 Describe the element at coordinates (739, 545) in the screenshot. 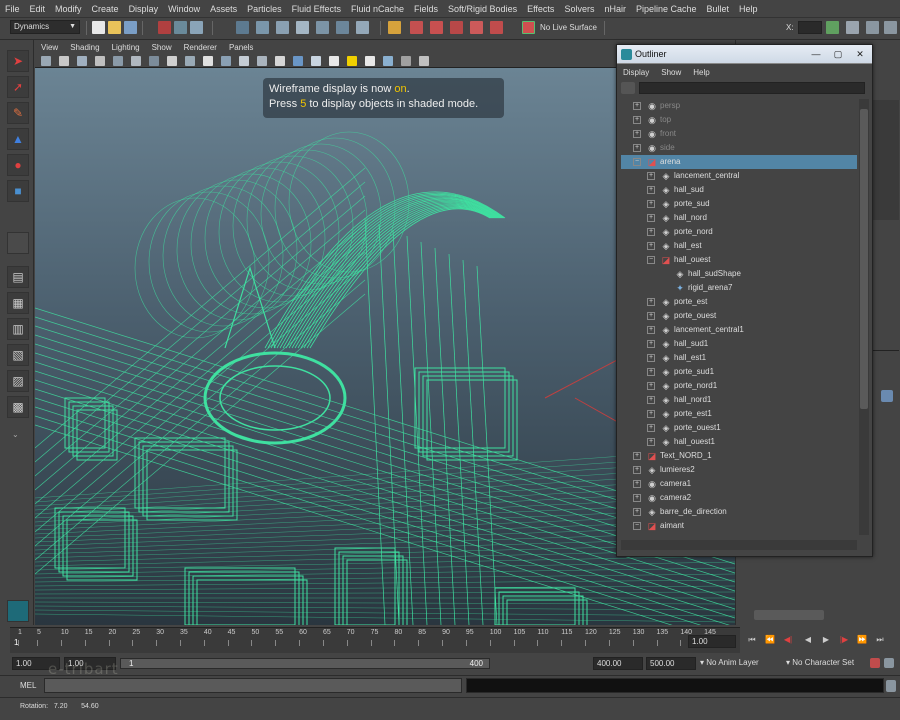

I see `outliner-horizontal-scrollbar` at that location.